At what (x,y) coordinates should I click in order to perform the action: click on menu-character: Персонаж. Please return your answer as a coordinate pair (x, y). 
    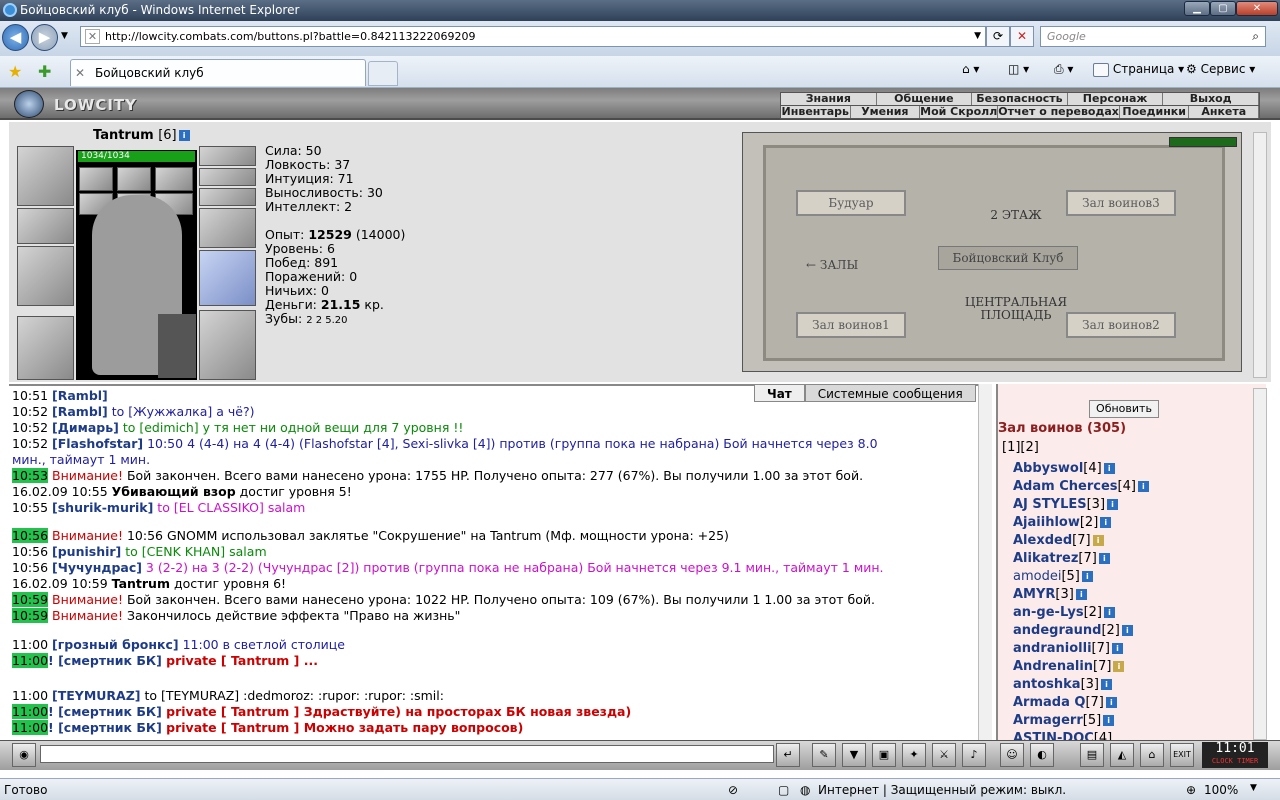
    Looking at the image, I should click on (1116, 99).